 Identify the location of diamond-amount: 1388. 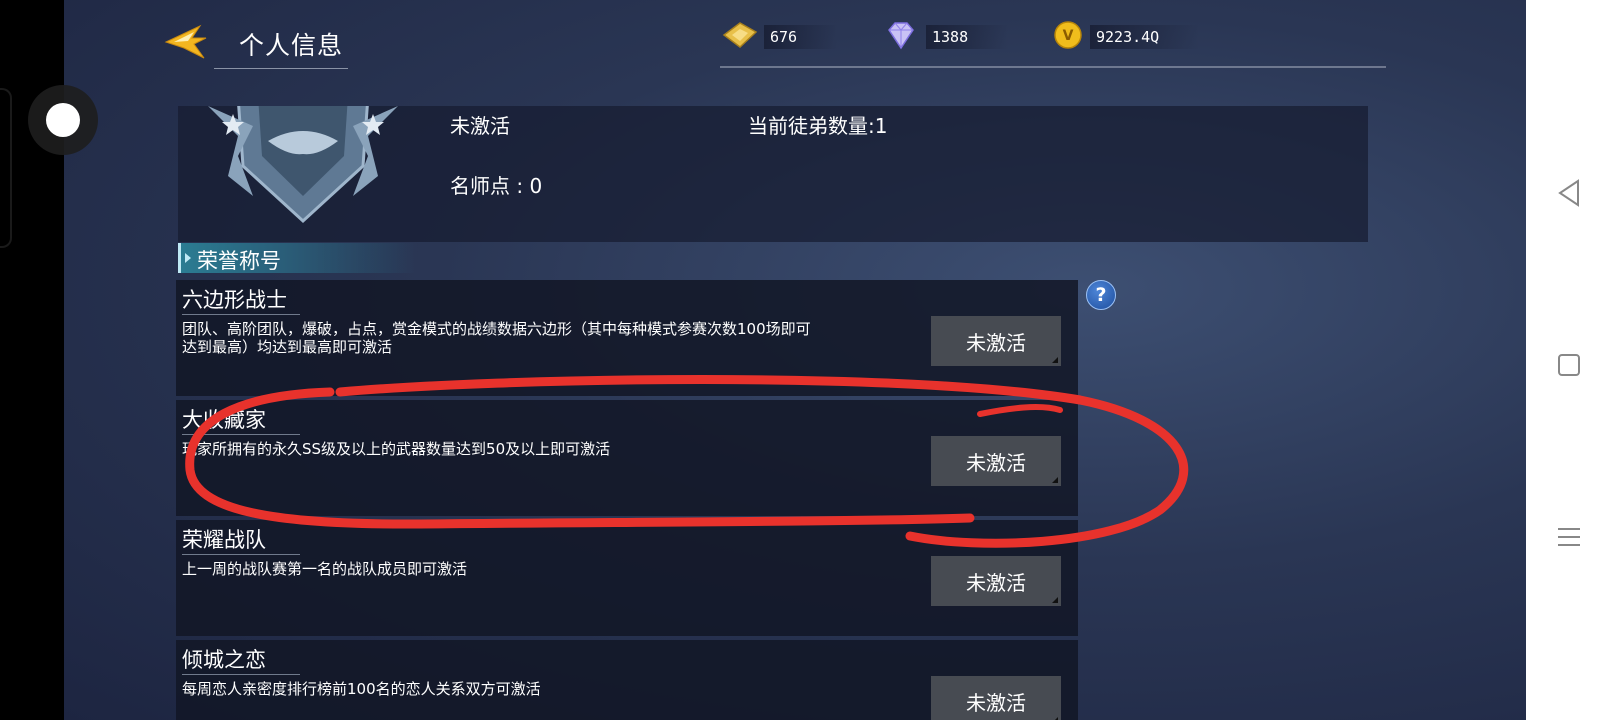
(967, 37).